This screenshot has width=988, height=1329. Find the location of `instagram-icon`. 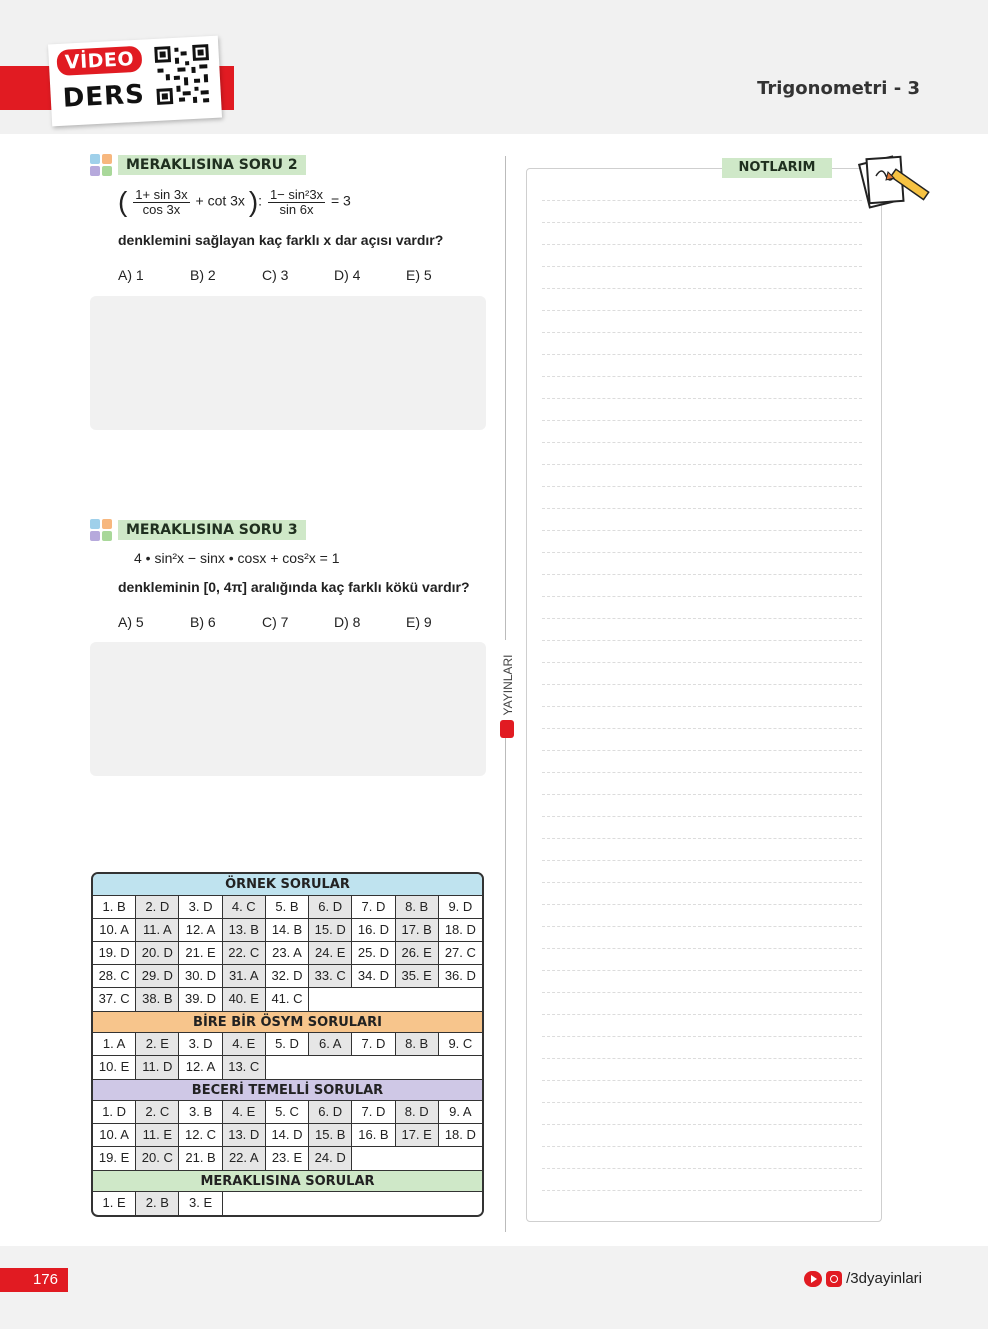

instagram-icon is located at coordinates (834, 1278).